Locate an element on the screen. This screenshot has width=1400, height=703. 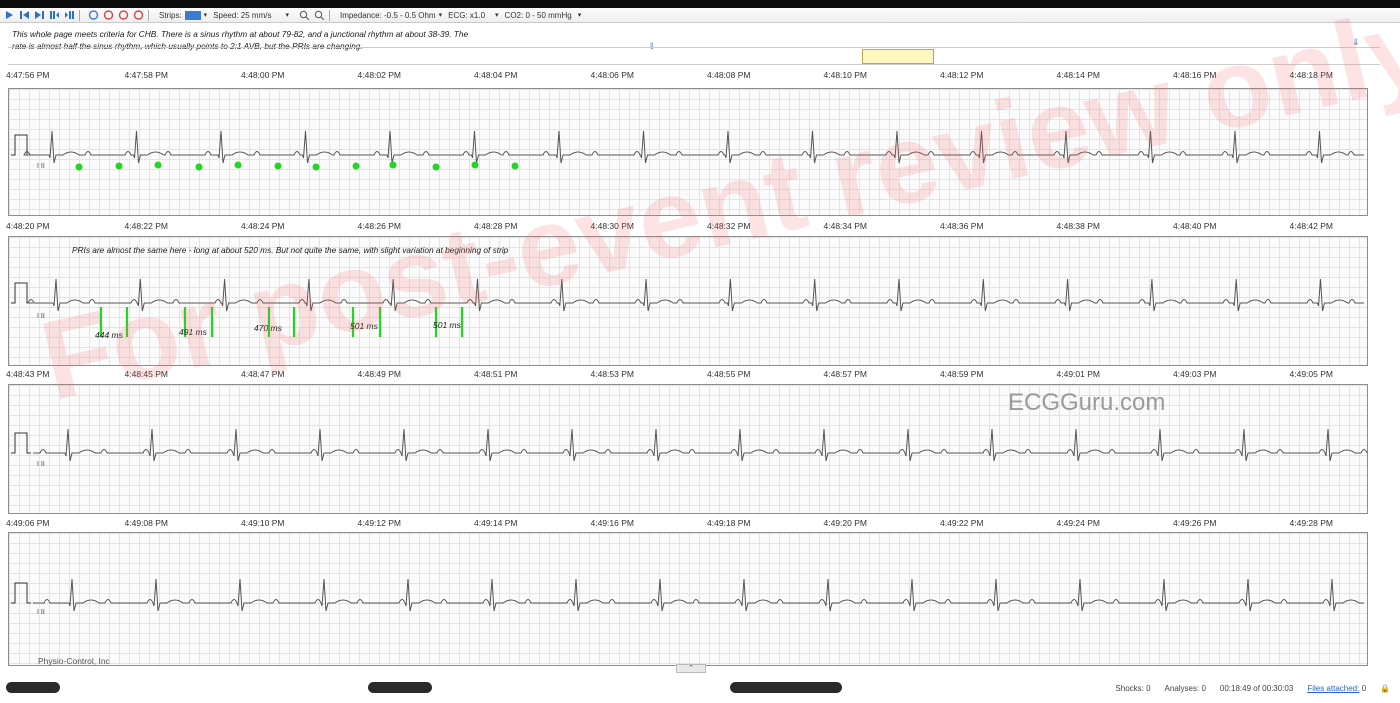
time-label: 4:48:12 PM is located at coordinates (962, 75).